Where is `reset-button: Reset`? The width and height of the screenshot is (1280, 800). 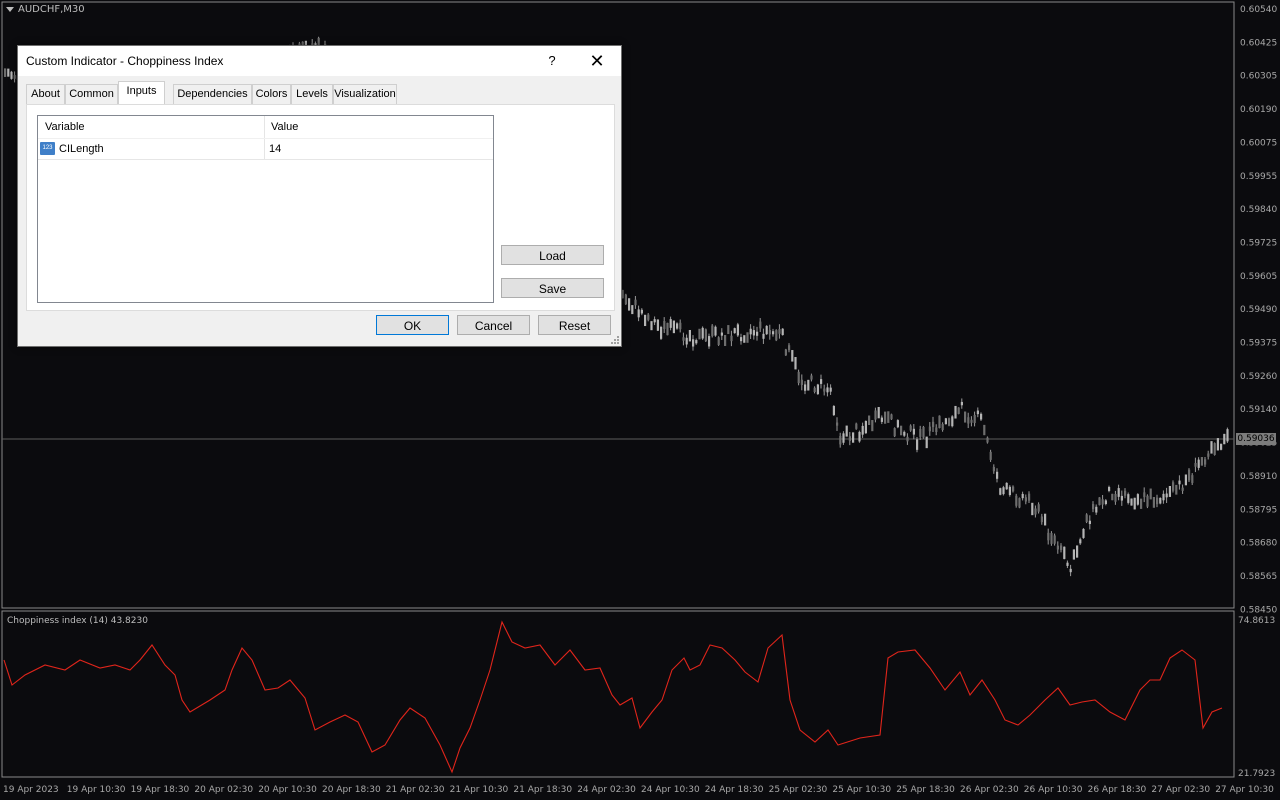 reset-button: Reset is located at coordinates (574, 325).